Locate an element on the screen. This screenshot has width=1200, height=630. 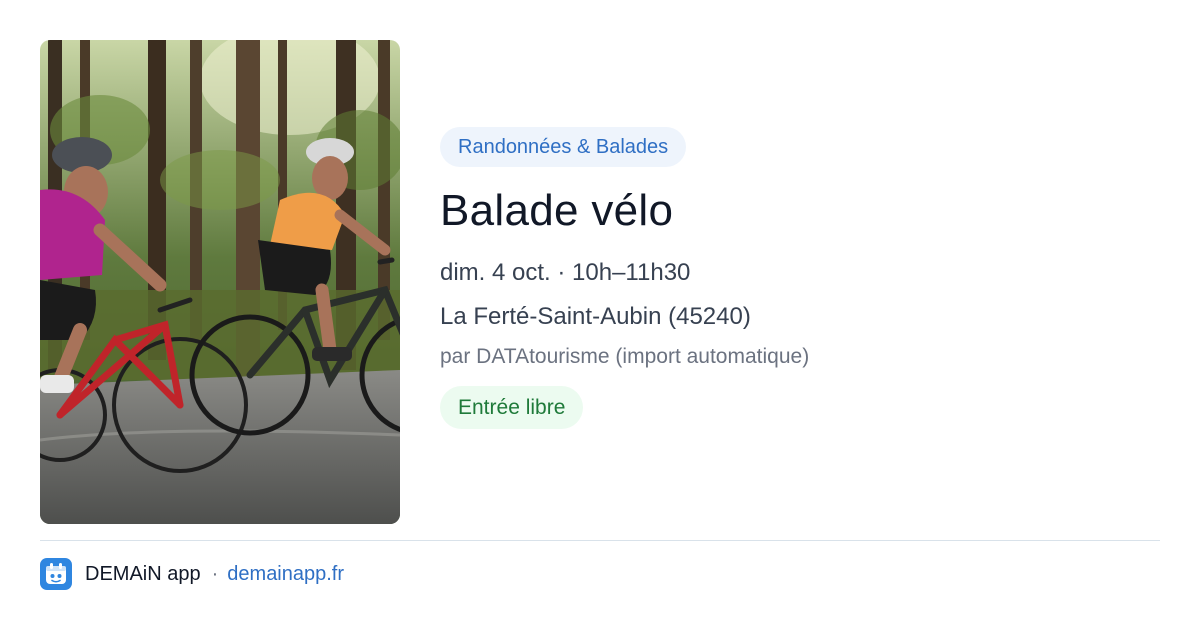
app-name: DEMAiN app is located at coordinates (143, 573).